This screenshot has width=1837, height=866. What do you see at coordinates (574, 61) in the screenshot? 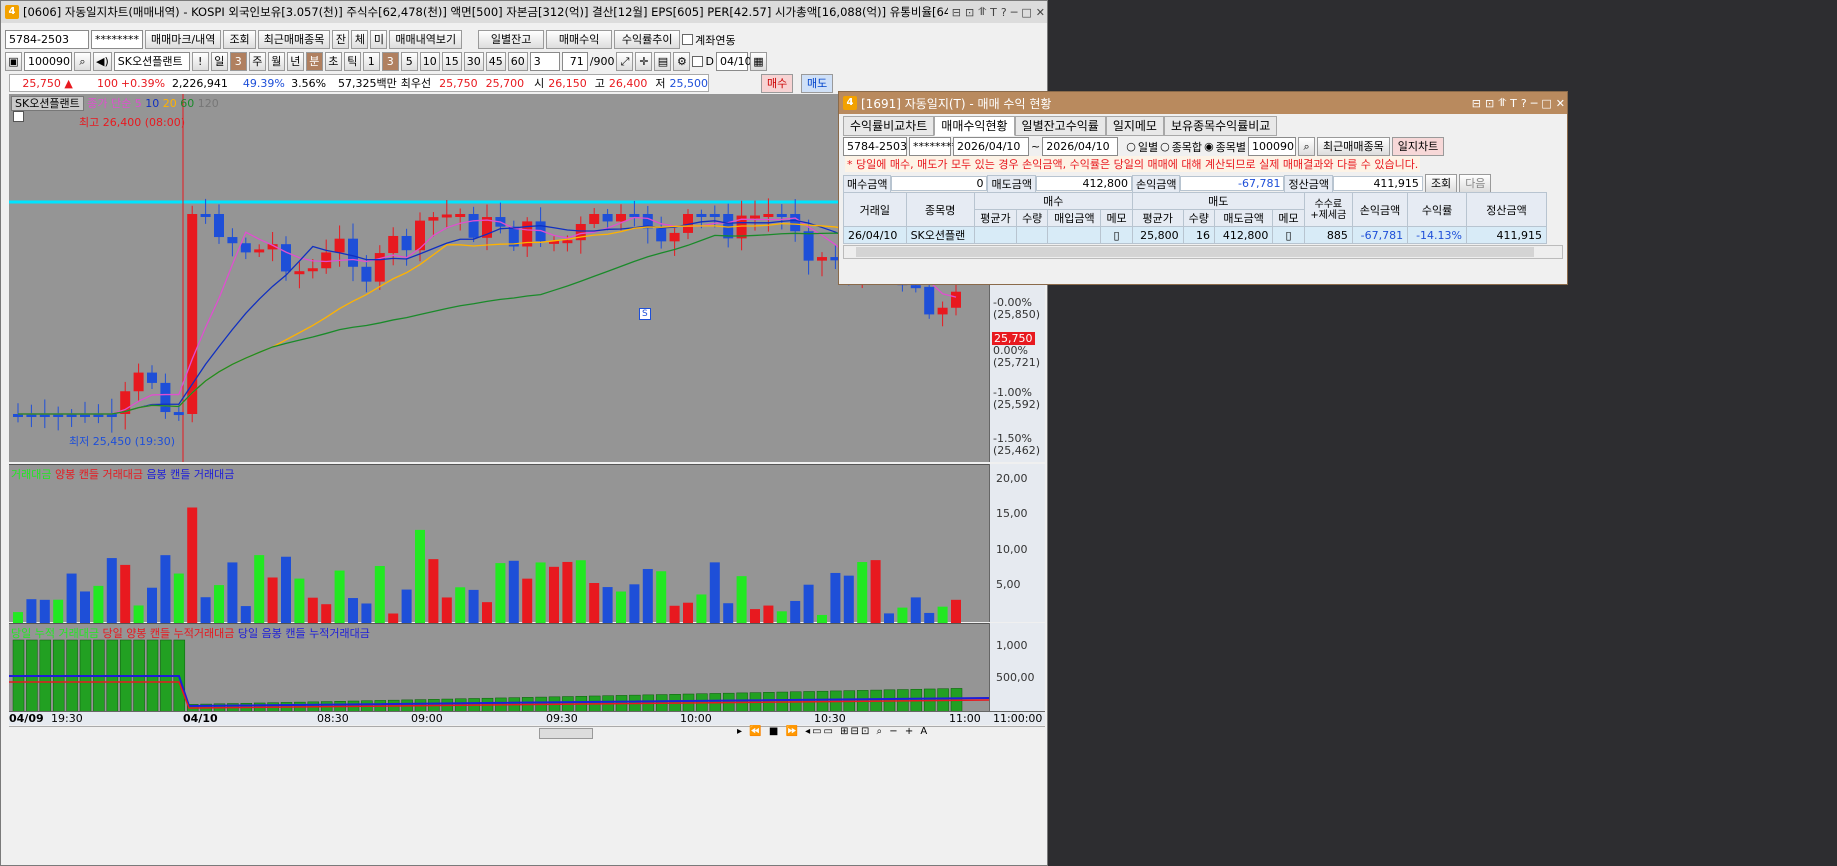
I see `bar-count-field: 71` at bounding box center [574, 61].